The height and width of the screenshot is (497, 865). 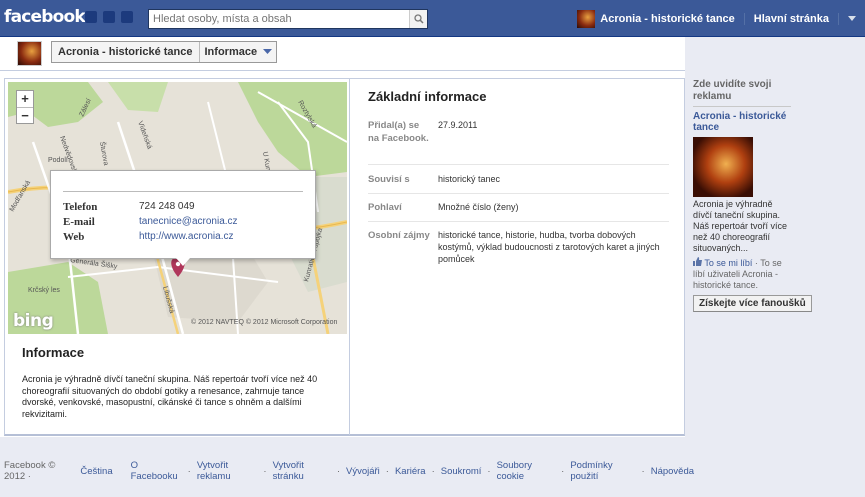 What do you see at coordinates (672, 471) in the screenshot?
I see `footer-link: Nápověda` at bounding box center [672, 471].